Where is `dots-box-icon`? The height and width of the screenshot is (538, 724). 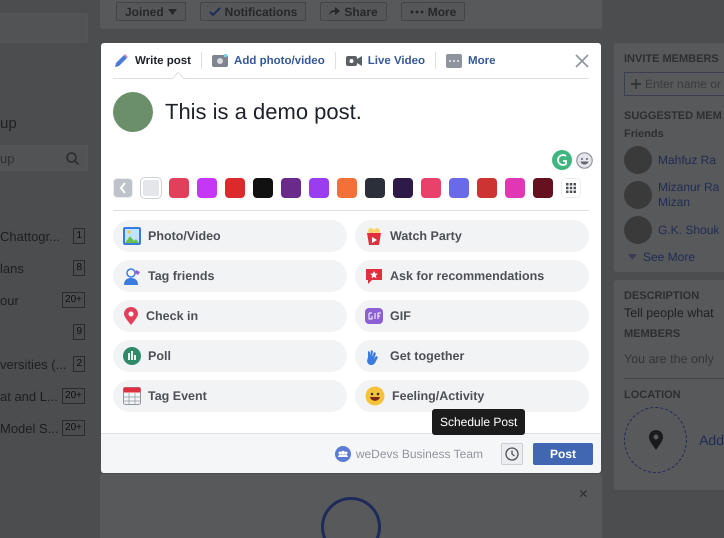
dots-box-icon is located at coordinates (454, 61).